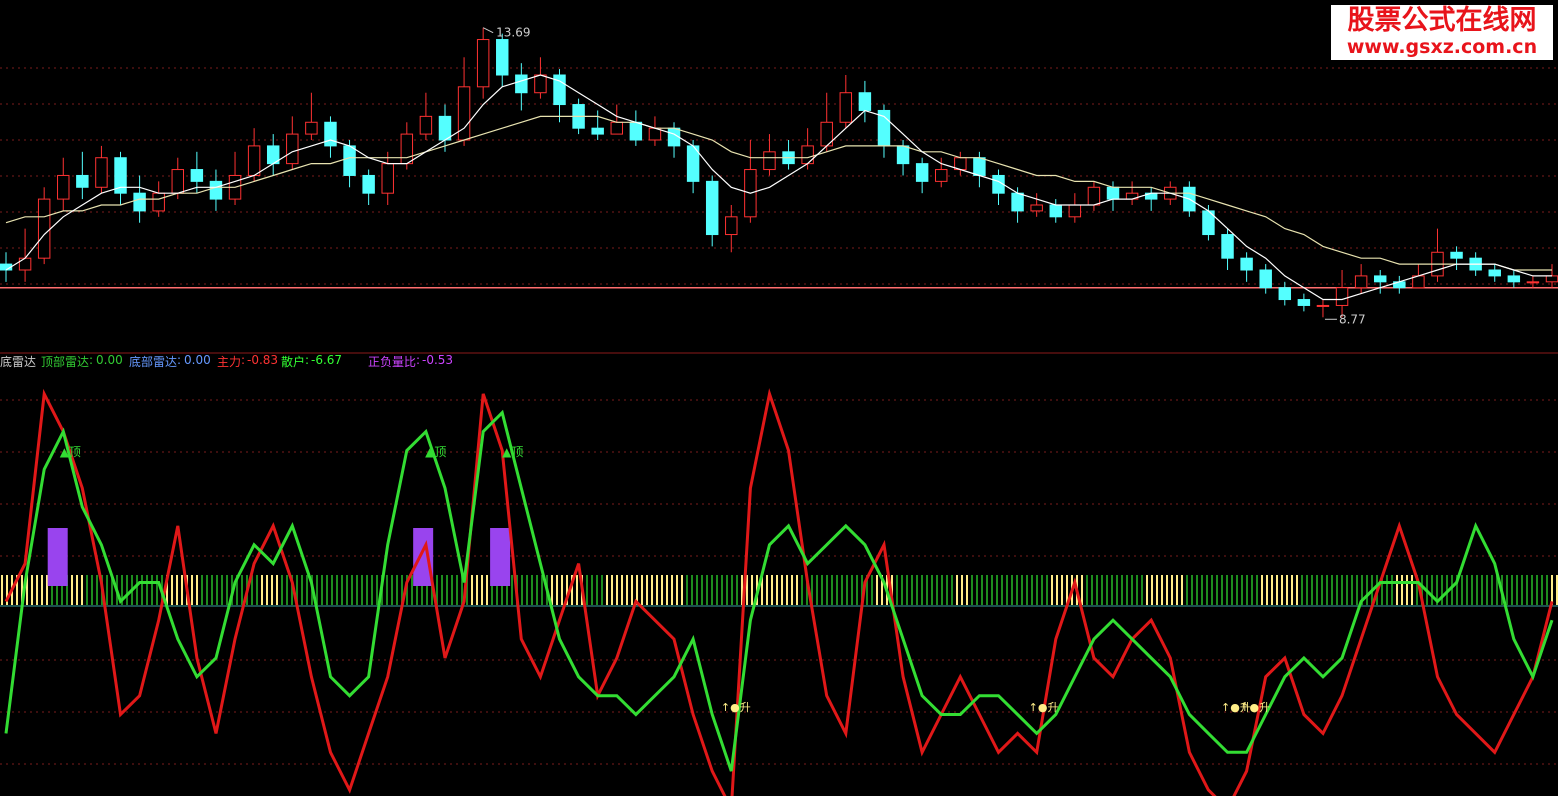 Image resolution: width=1558 pixels, height=796 pixels. What do you see at coordinates (153, 362) in the screenshot?
I see `bottom-radar-label: 底部雷达` at bounding box center [153, 362].